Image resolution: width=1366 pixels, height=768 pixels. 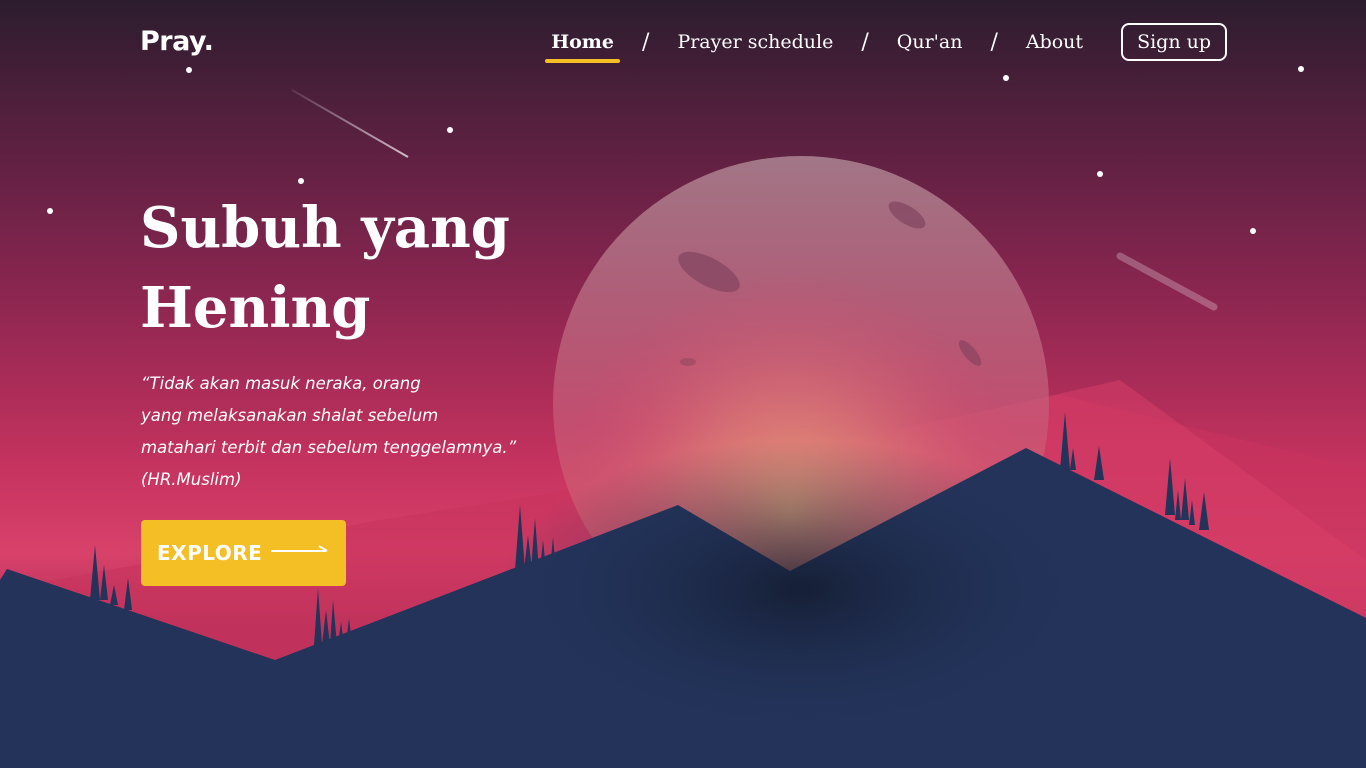 I want to click on nav-item-quran: Qur'an, so click(x=930, y=42).